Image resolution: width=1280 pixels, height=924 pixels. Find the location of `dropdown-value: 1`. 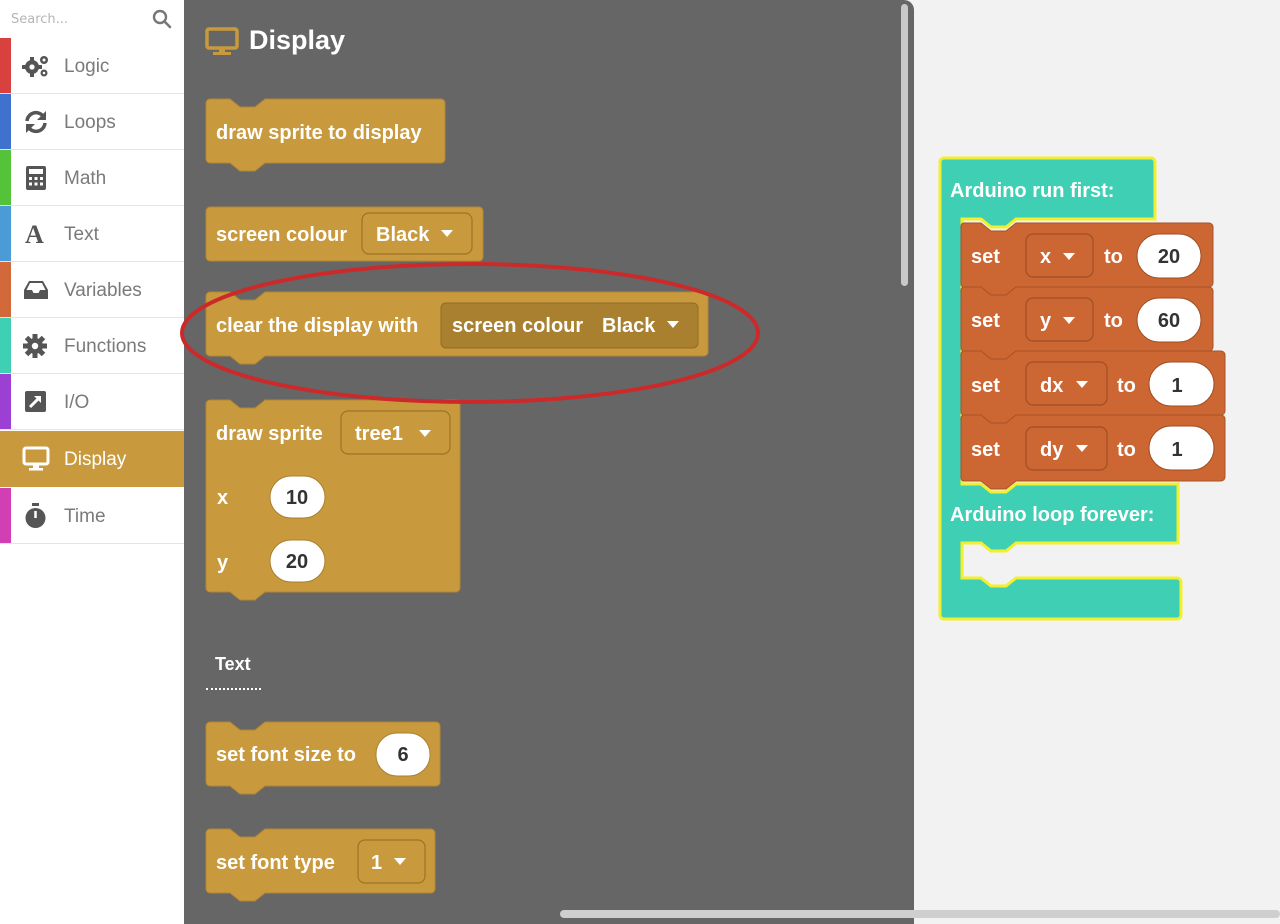

dropdown-value: 1 is located at coordinates (376, 863).